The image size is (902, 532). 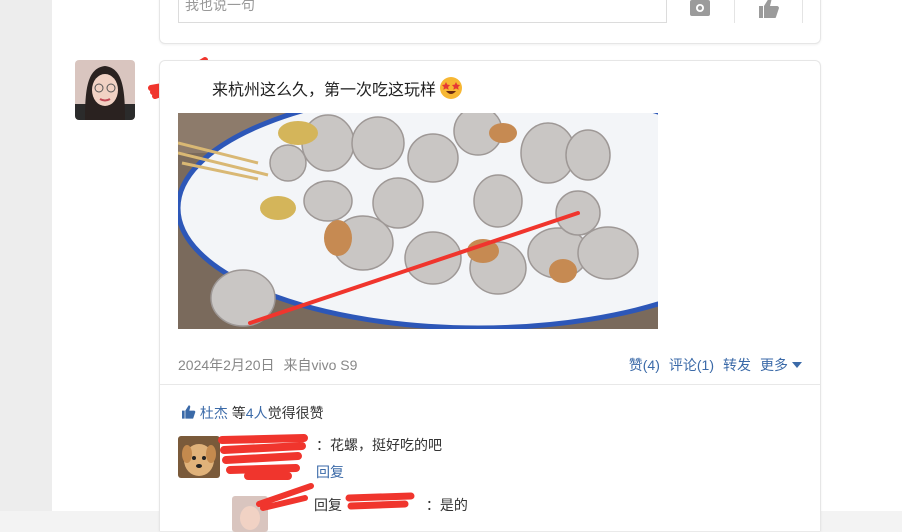 What do you see at coordinates (250, 514) in the screenshot?
I see `reply-author-avatar` at bounding box center [250, 514].